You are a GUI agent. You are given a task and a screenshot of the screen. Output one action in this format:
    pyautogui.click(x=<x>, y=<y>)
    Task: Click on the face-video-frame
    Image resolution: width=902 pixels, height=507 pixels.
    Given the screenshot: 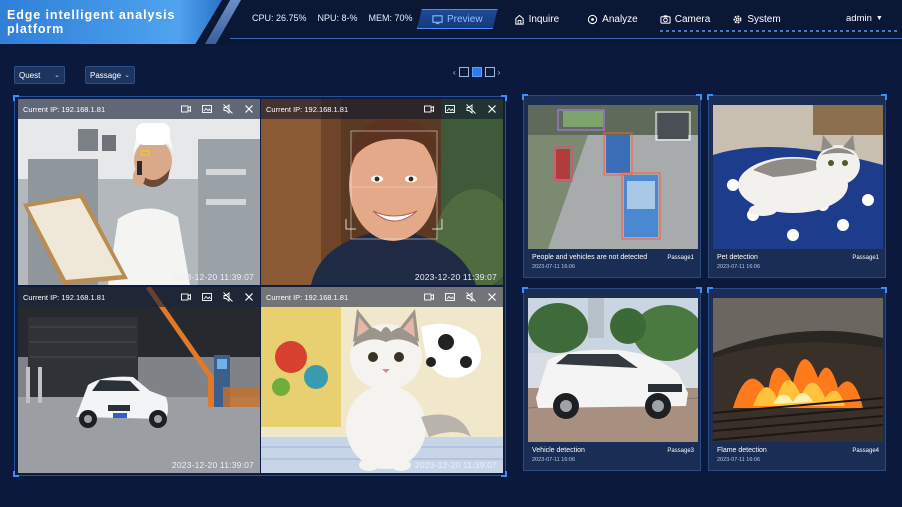 What is the action you would take?
    pyautogui.click(x=382, y=192)
    